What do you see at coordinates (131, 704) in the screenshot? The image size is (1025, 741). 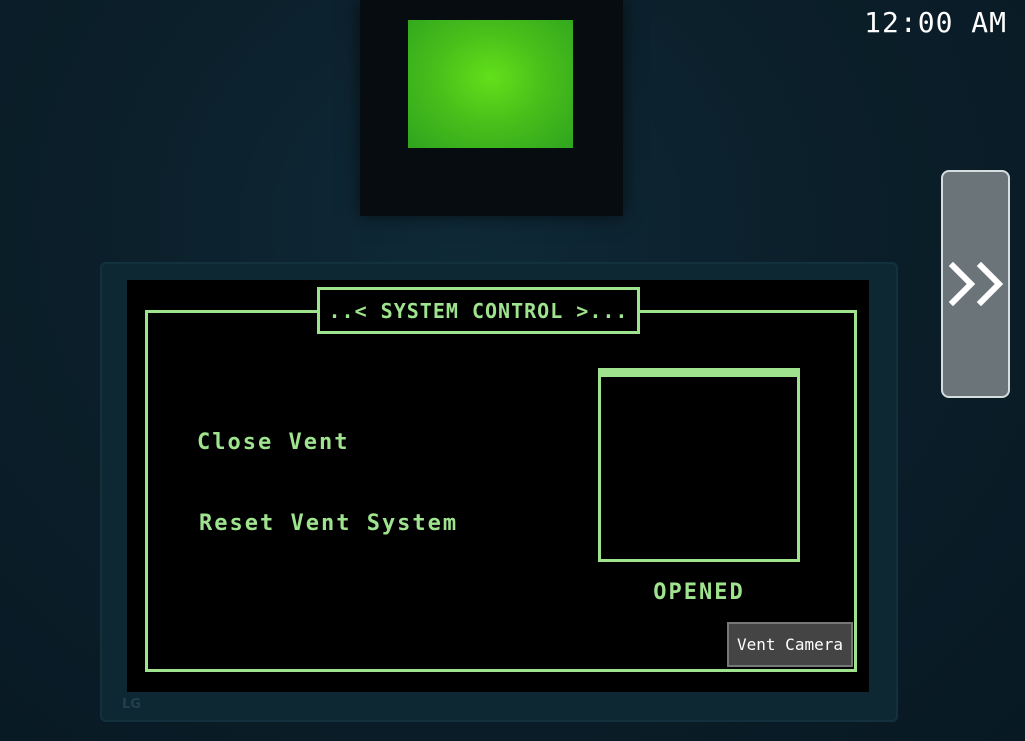 I see `monitor-brand-logo: LG` at bounding box center [131, 704].